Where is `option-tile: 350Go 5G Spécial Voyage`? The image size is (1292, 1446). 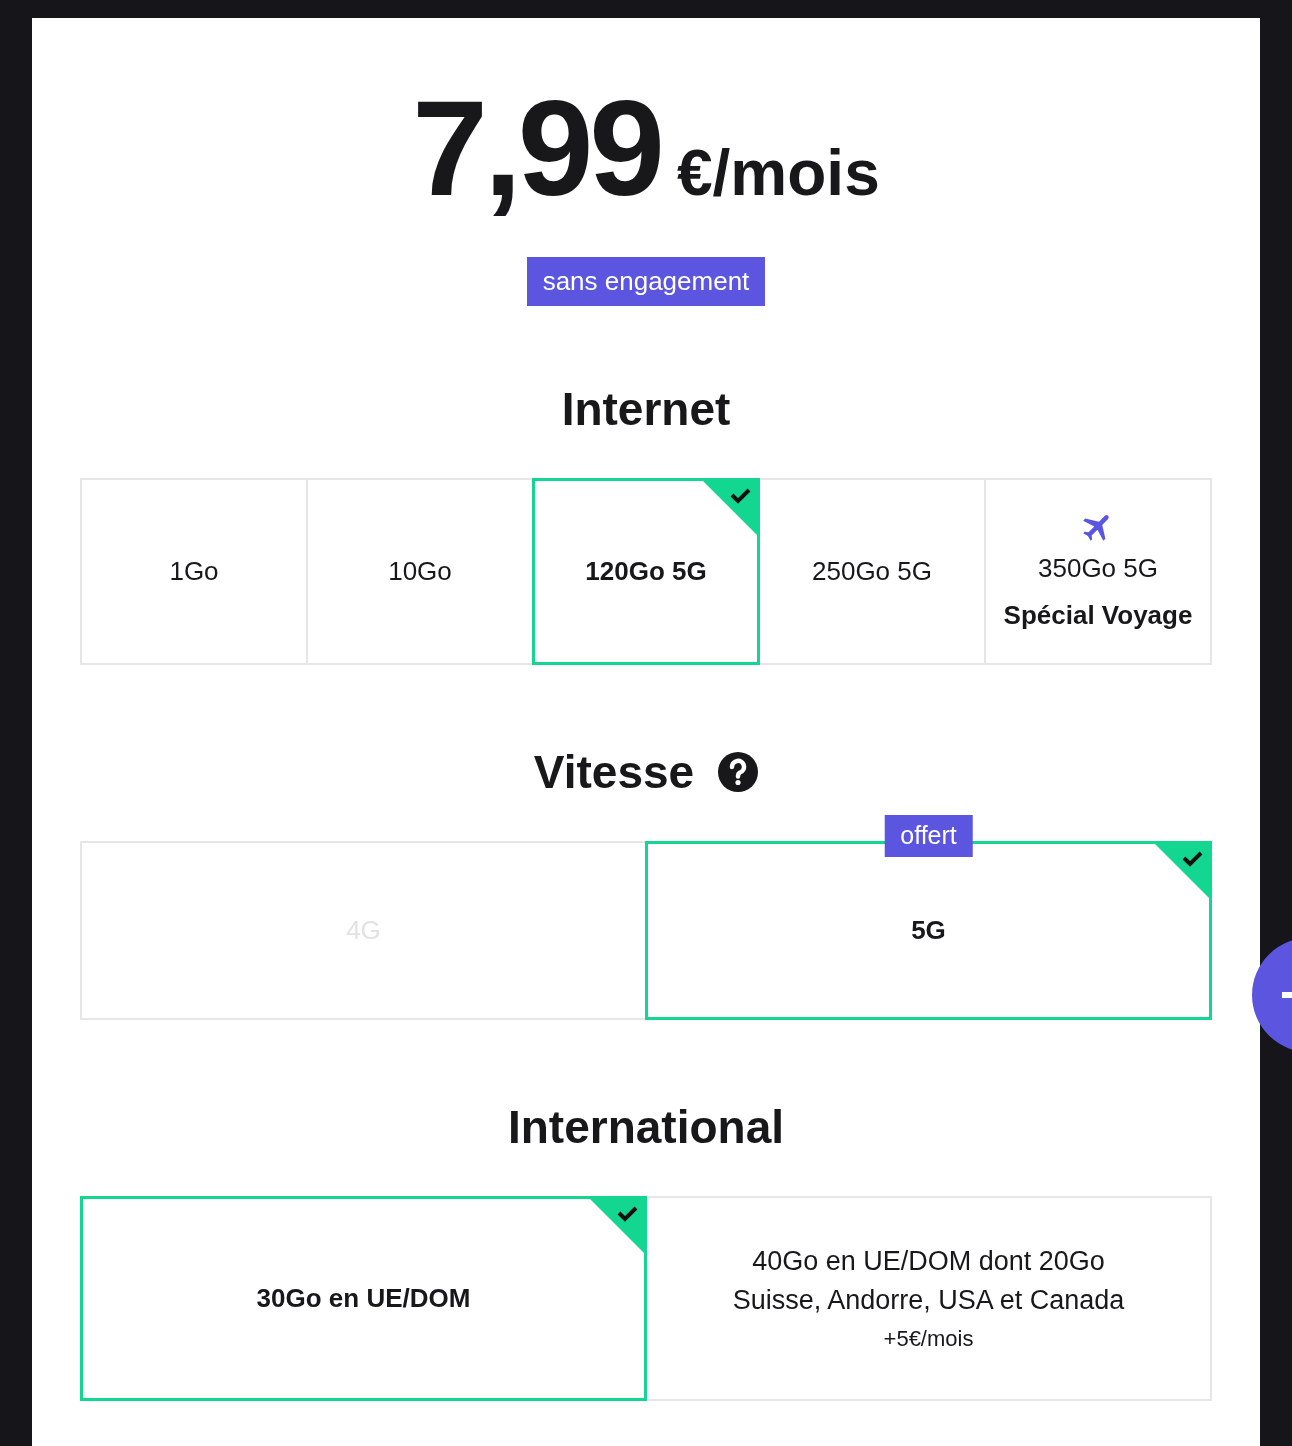 option-tile: 350Go 5G Spécial Voyage is located at coordinates (1098, 571).